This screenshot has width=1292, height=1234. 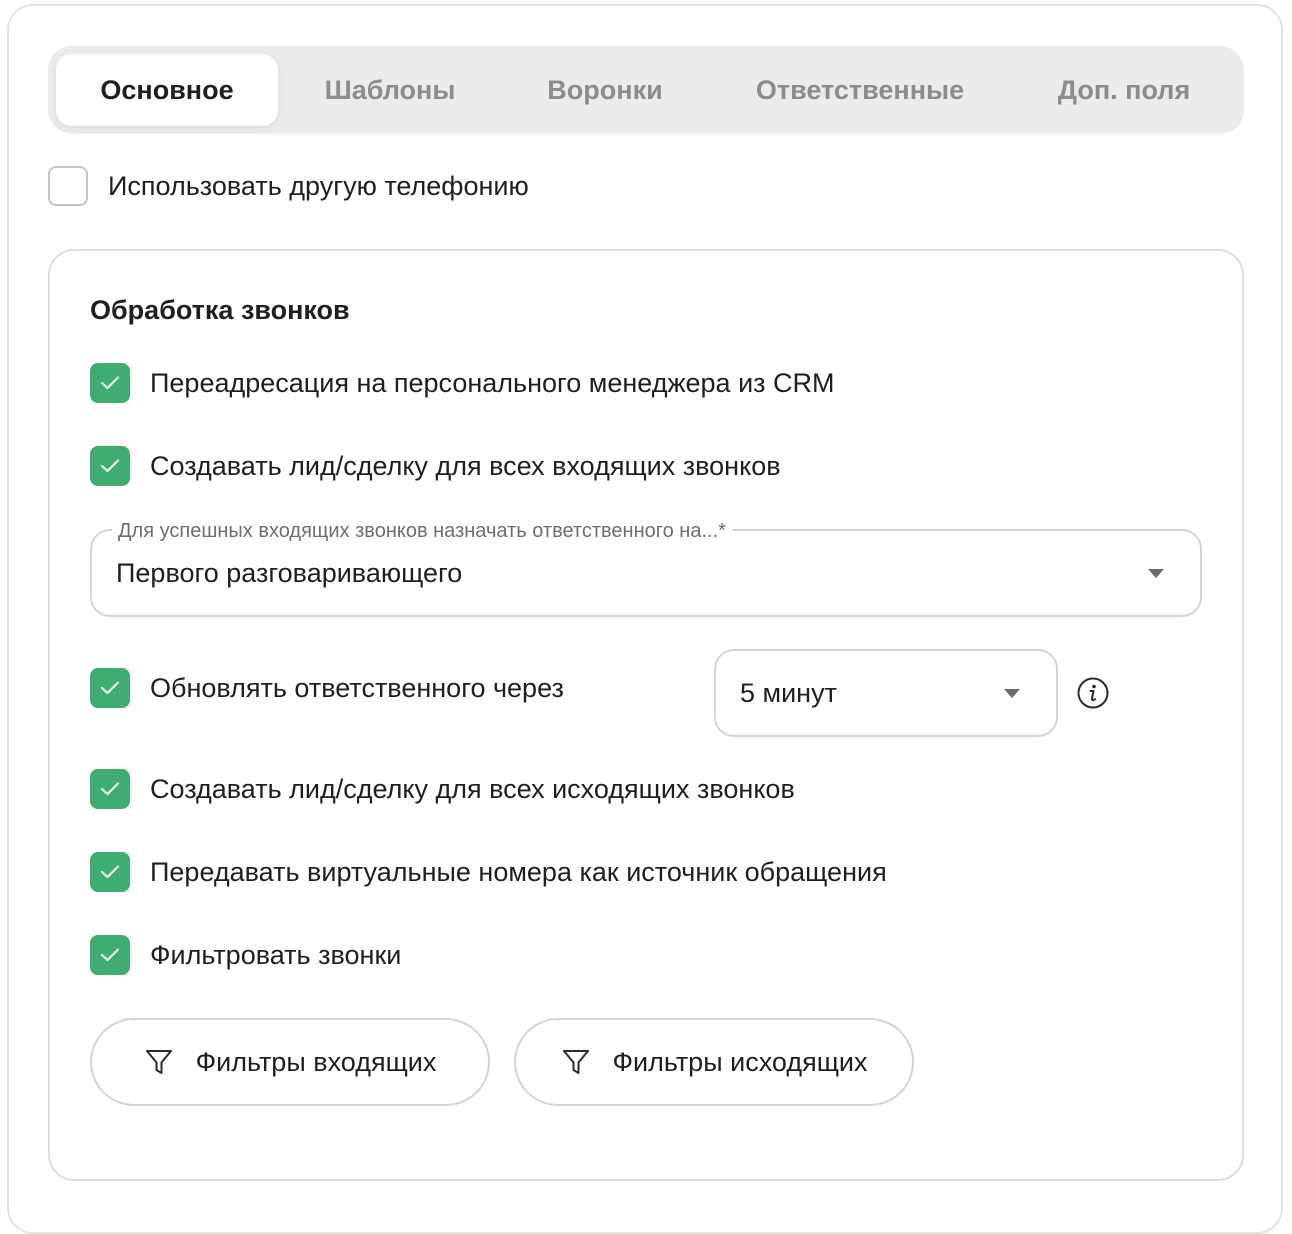 What do you see at coordinates (605, 90) in the screenshot?
I see `tab-funnels: Воронки` at bounding box center [605, 90].